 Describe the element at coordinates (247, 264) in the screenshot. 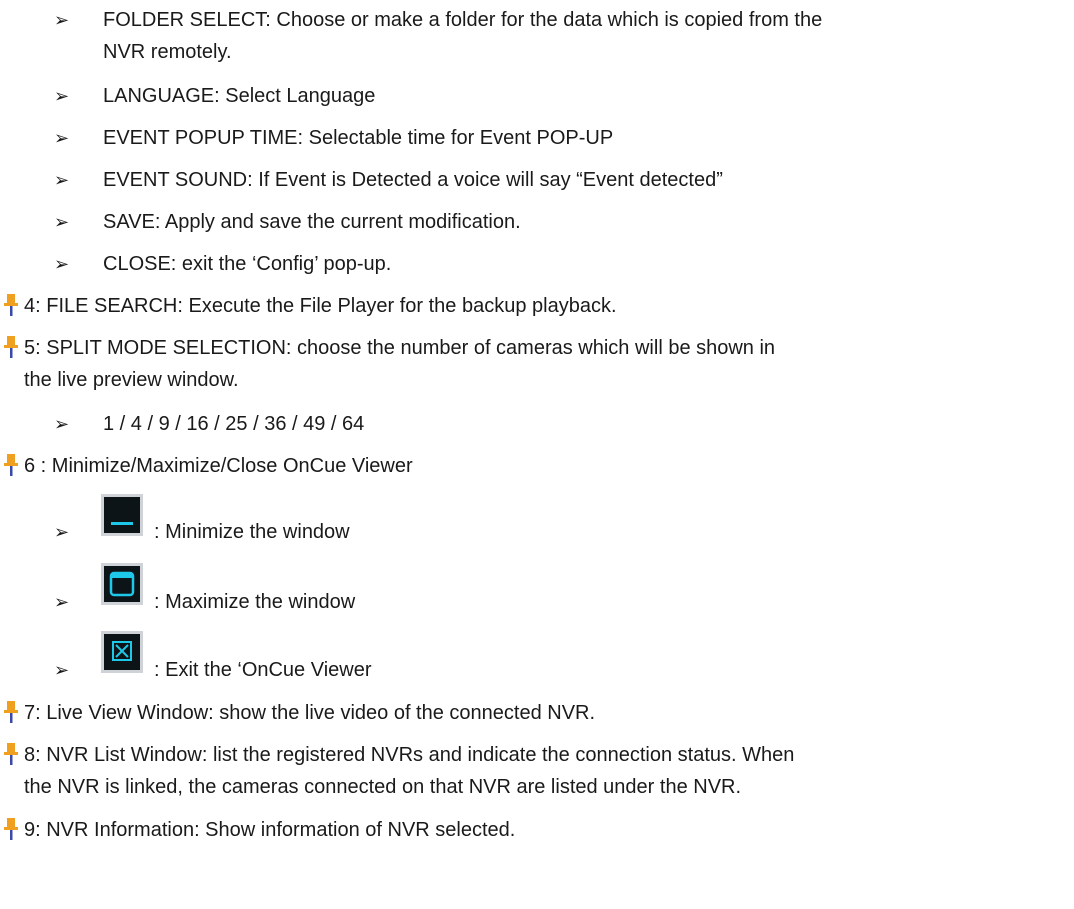

I see `config-item-close: CLOSE: exit the ‘Config’ pop-up.` at that location.